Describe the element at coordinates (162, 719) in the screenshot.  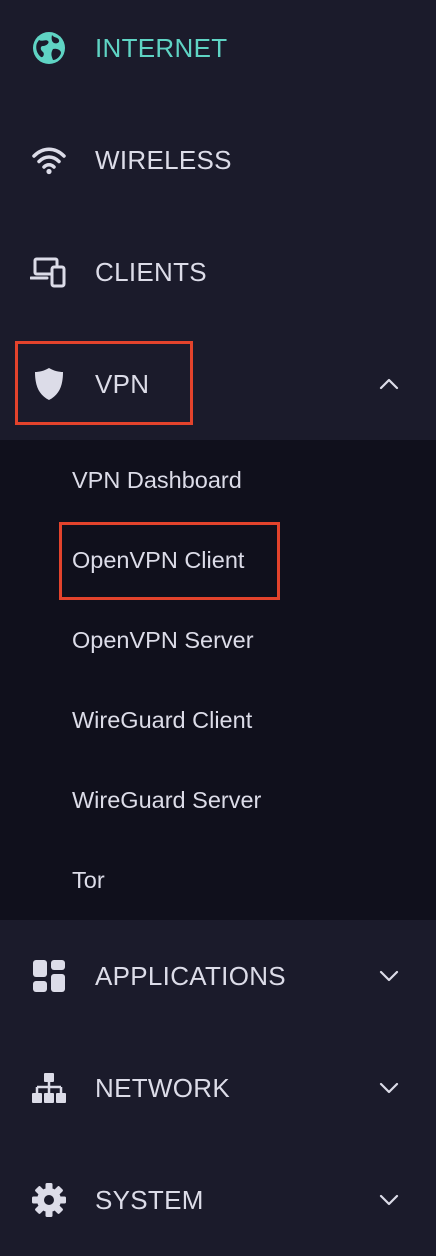
I see `submenu-label: WireGuard Client` at that location.